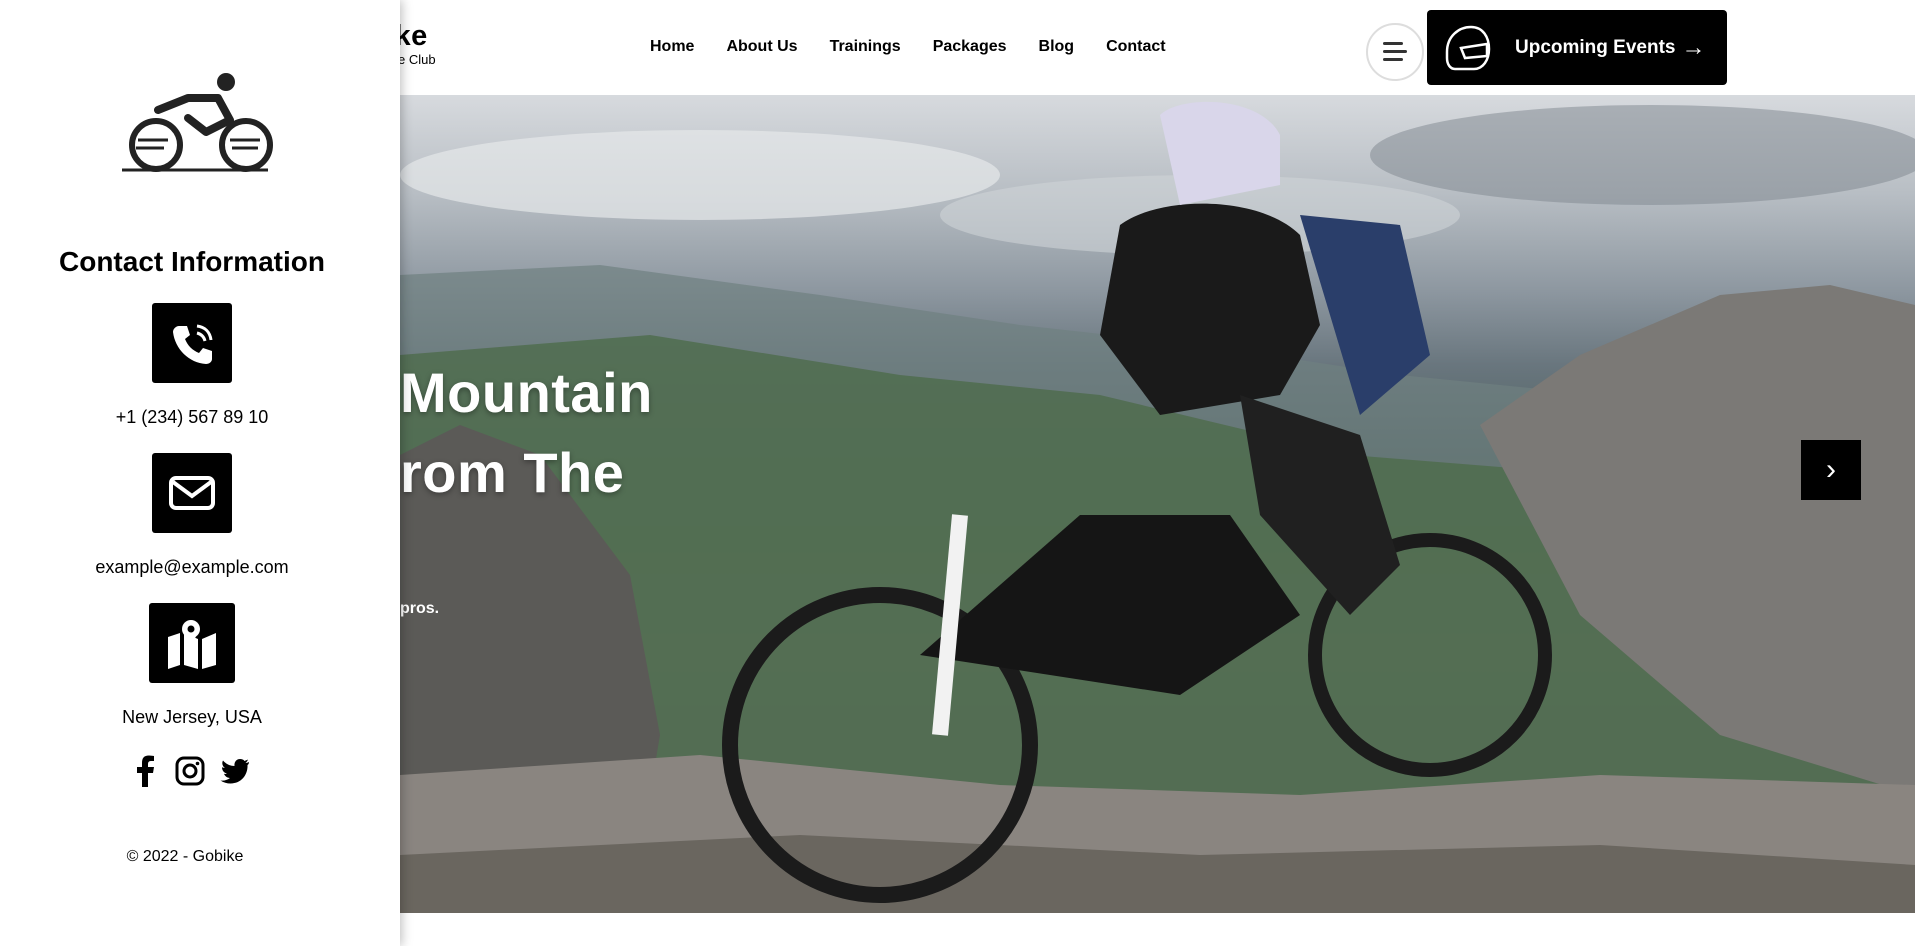 The image size is (1915, 946). I want to click on nav-home: Home, so click(672, 47).